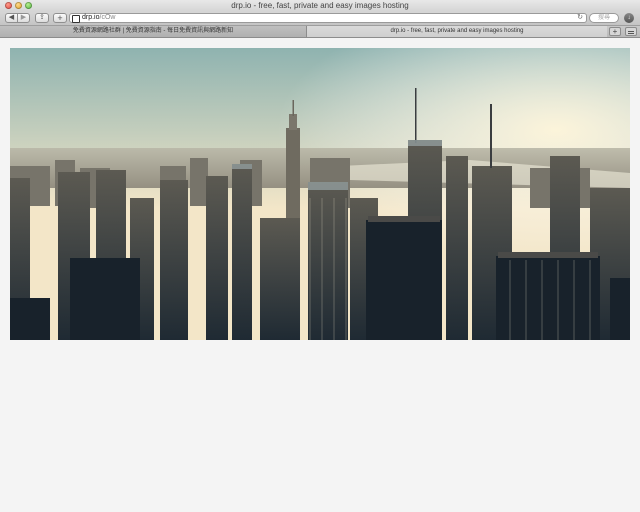 This screenshot has width=640, height=512. I want to click on forward-icon: ▶, so click(23, 17).